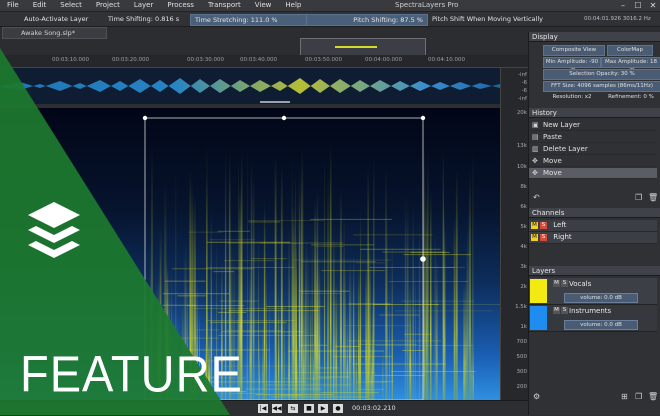  Describe the element at coordinates (593, 318) in the screenshot. I see `layer-row-instruments: M S Instruments volume: 0.0 dB` at that location.